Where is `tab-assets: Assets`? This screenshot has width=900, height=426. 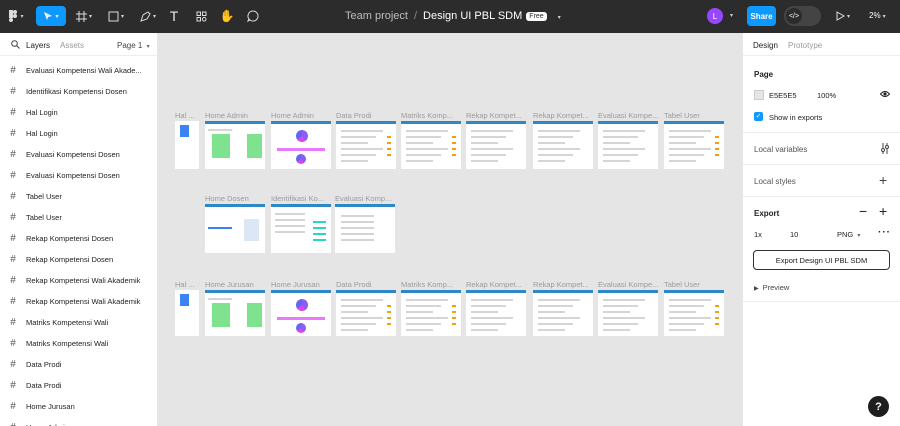
tab-assets: Assets is located at coordinates (72, 45).